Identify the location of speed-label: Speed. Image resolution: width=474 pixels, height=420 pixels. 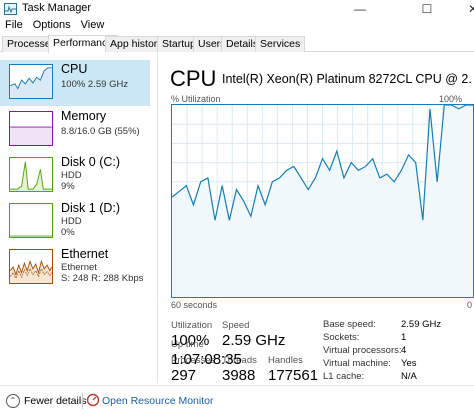
(236, 325).